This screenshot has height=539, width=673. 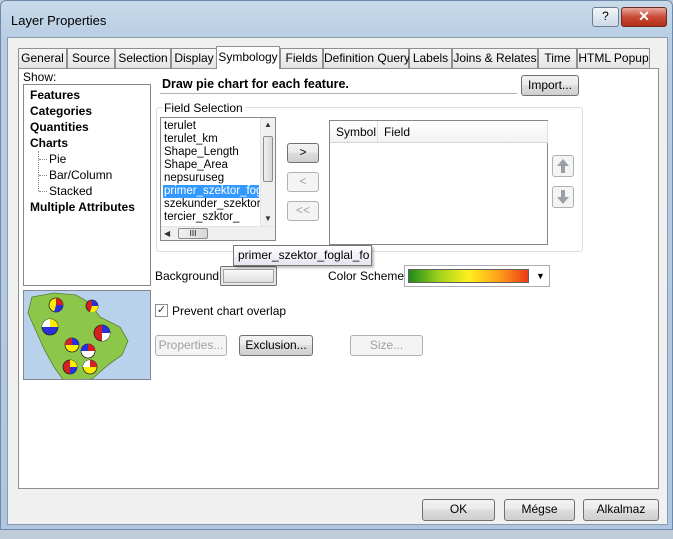 What do you see at coordinates (458, 510) in the screenshot?
I see `ok-button: OK` at bounding box center [458, 510].